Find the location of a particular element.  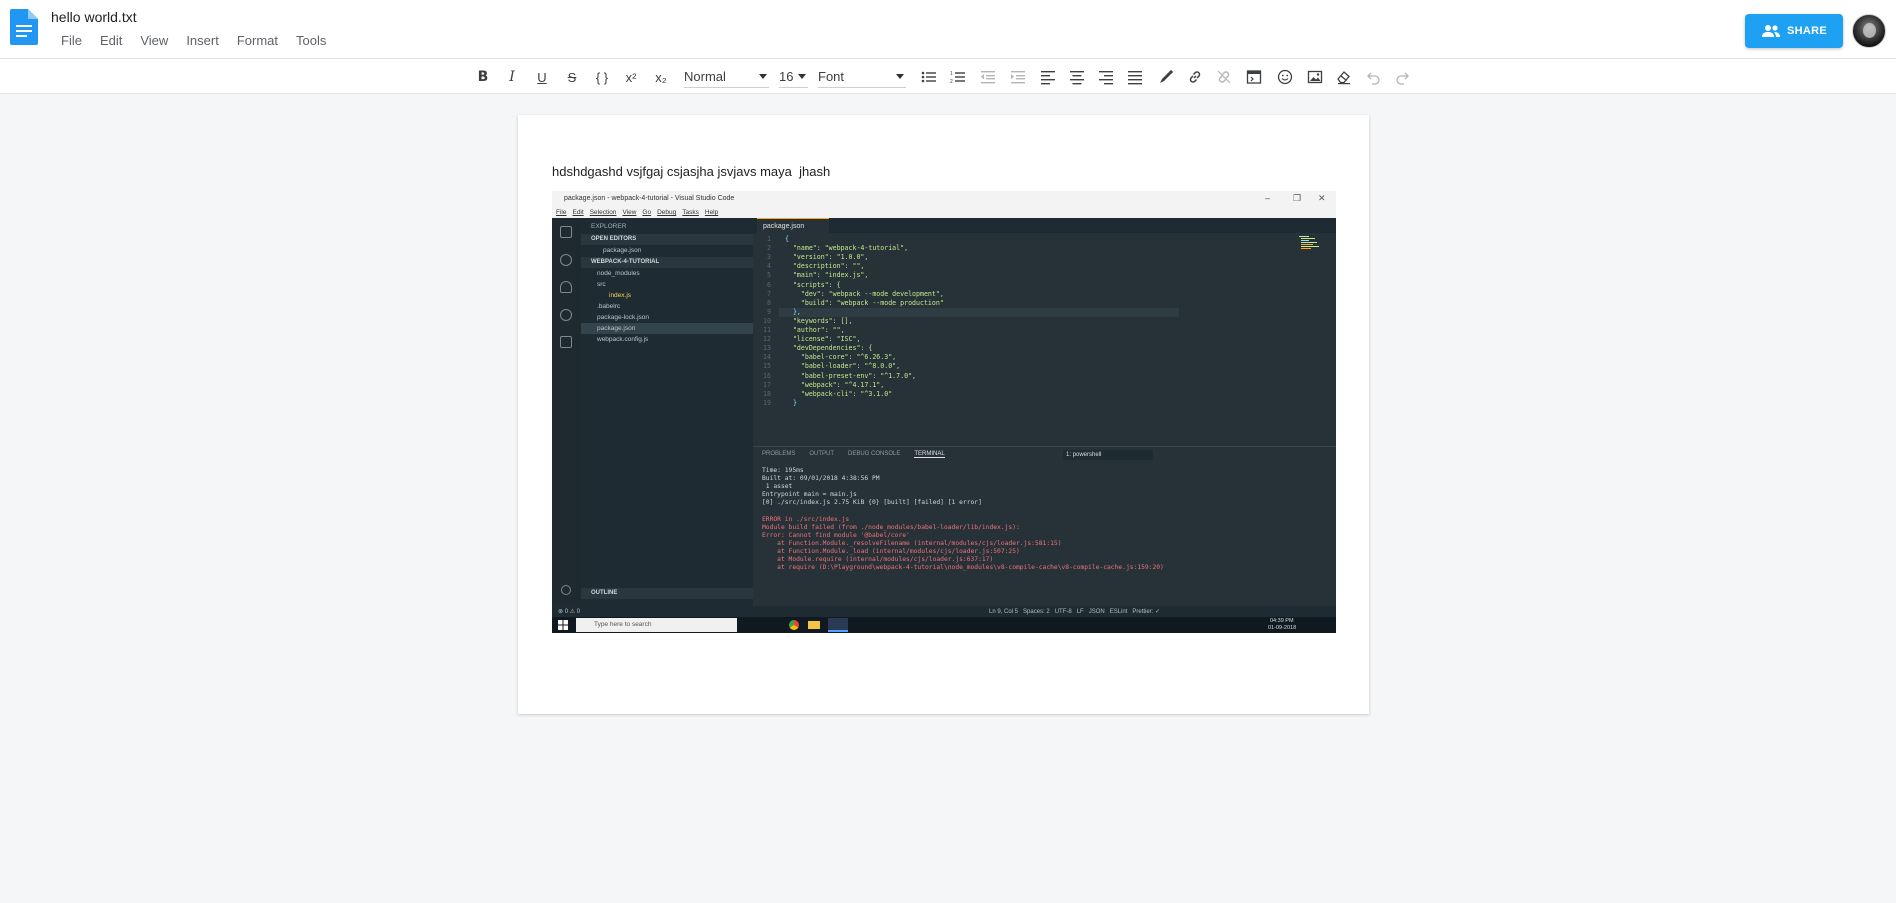

menu-view: View is located at coordinates (154, 40).